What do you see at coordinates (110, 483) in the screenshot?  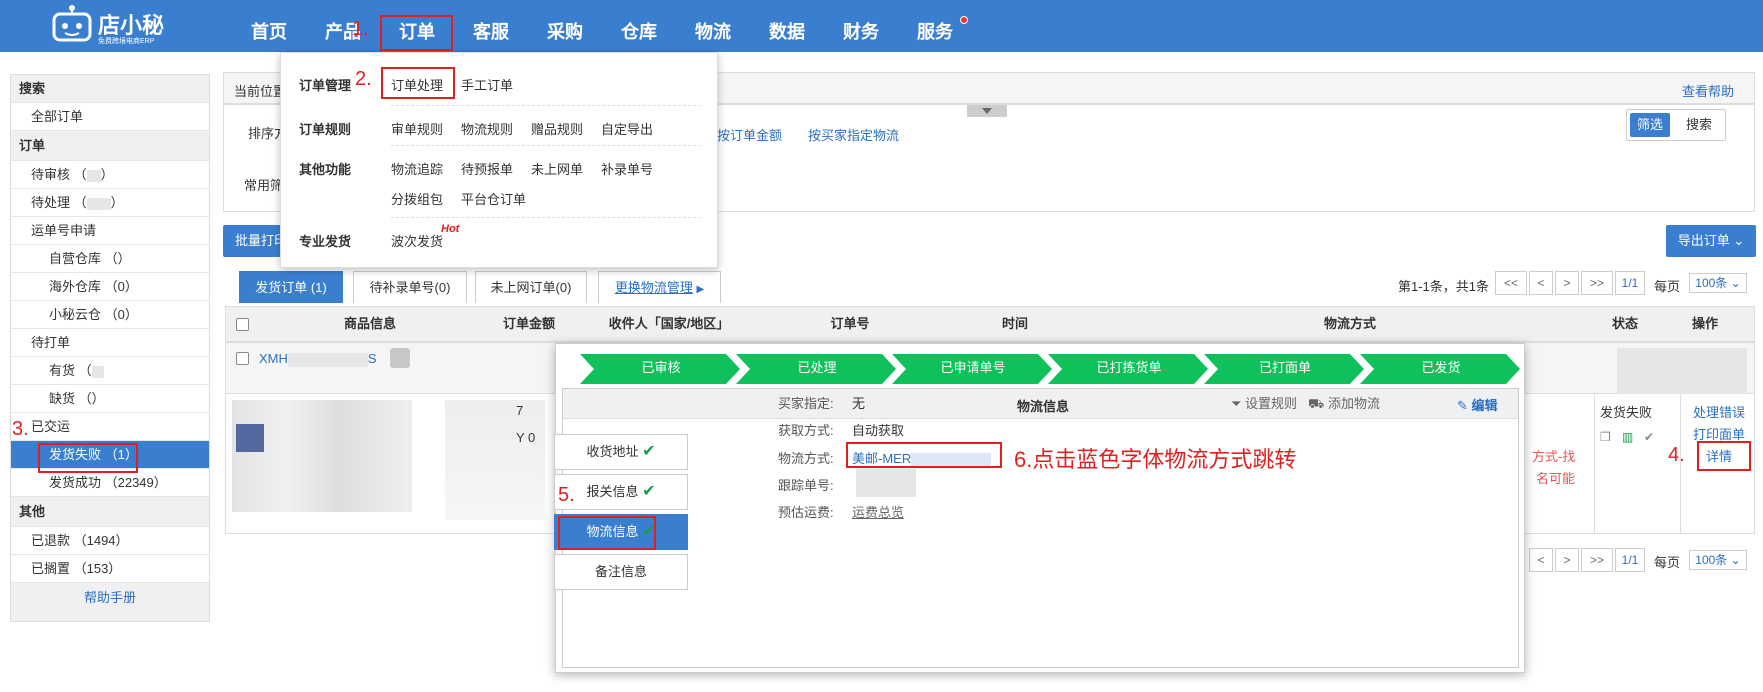 I see `sidebar-item-ship-success: 发货成功 （22349）` at bounding box center [110, 483].